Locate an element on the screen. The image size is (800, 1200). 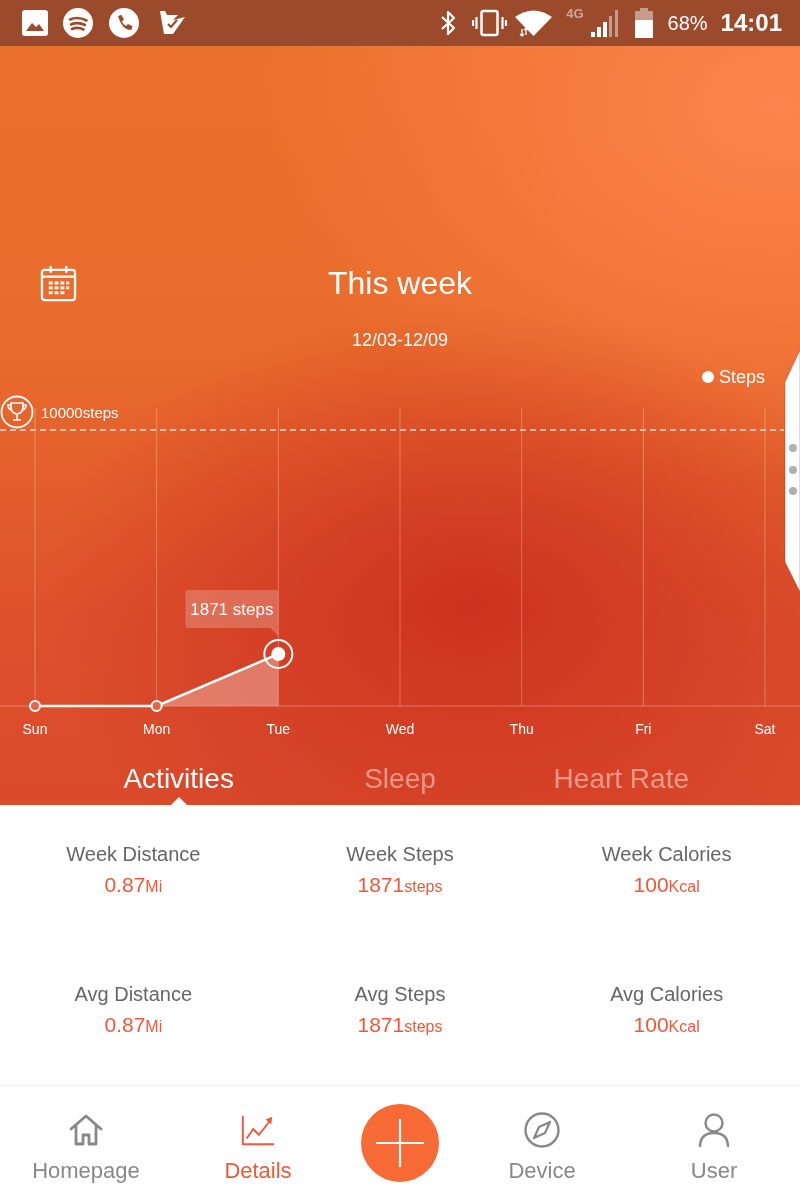
stat-label: Avg Steps is located at coordinates (400, 994).